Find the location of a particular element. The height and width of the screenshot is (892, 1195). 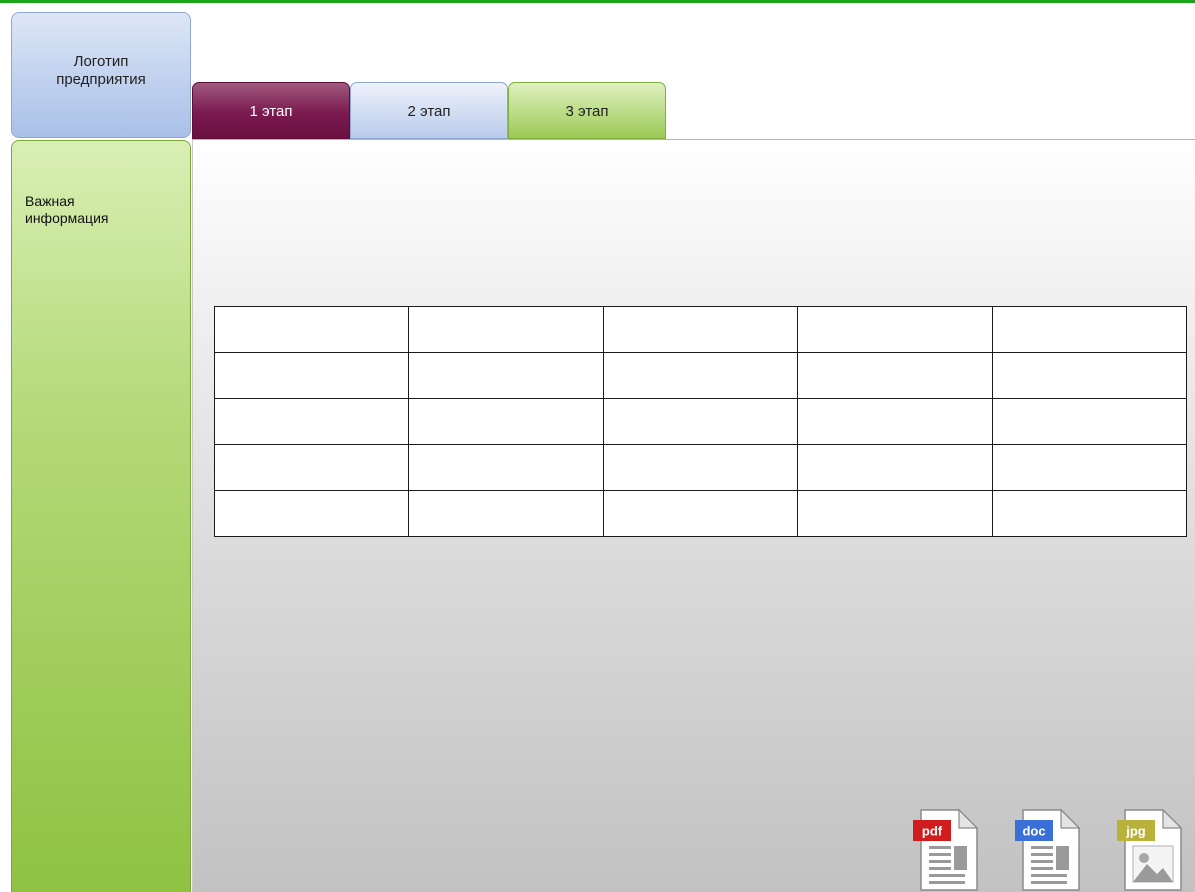

company-logo: Логотип предприятия is located at coordinates (101, 75).